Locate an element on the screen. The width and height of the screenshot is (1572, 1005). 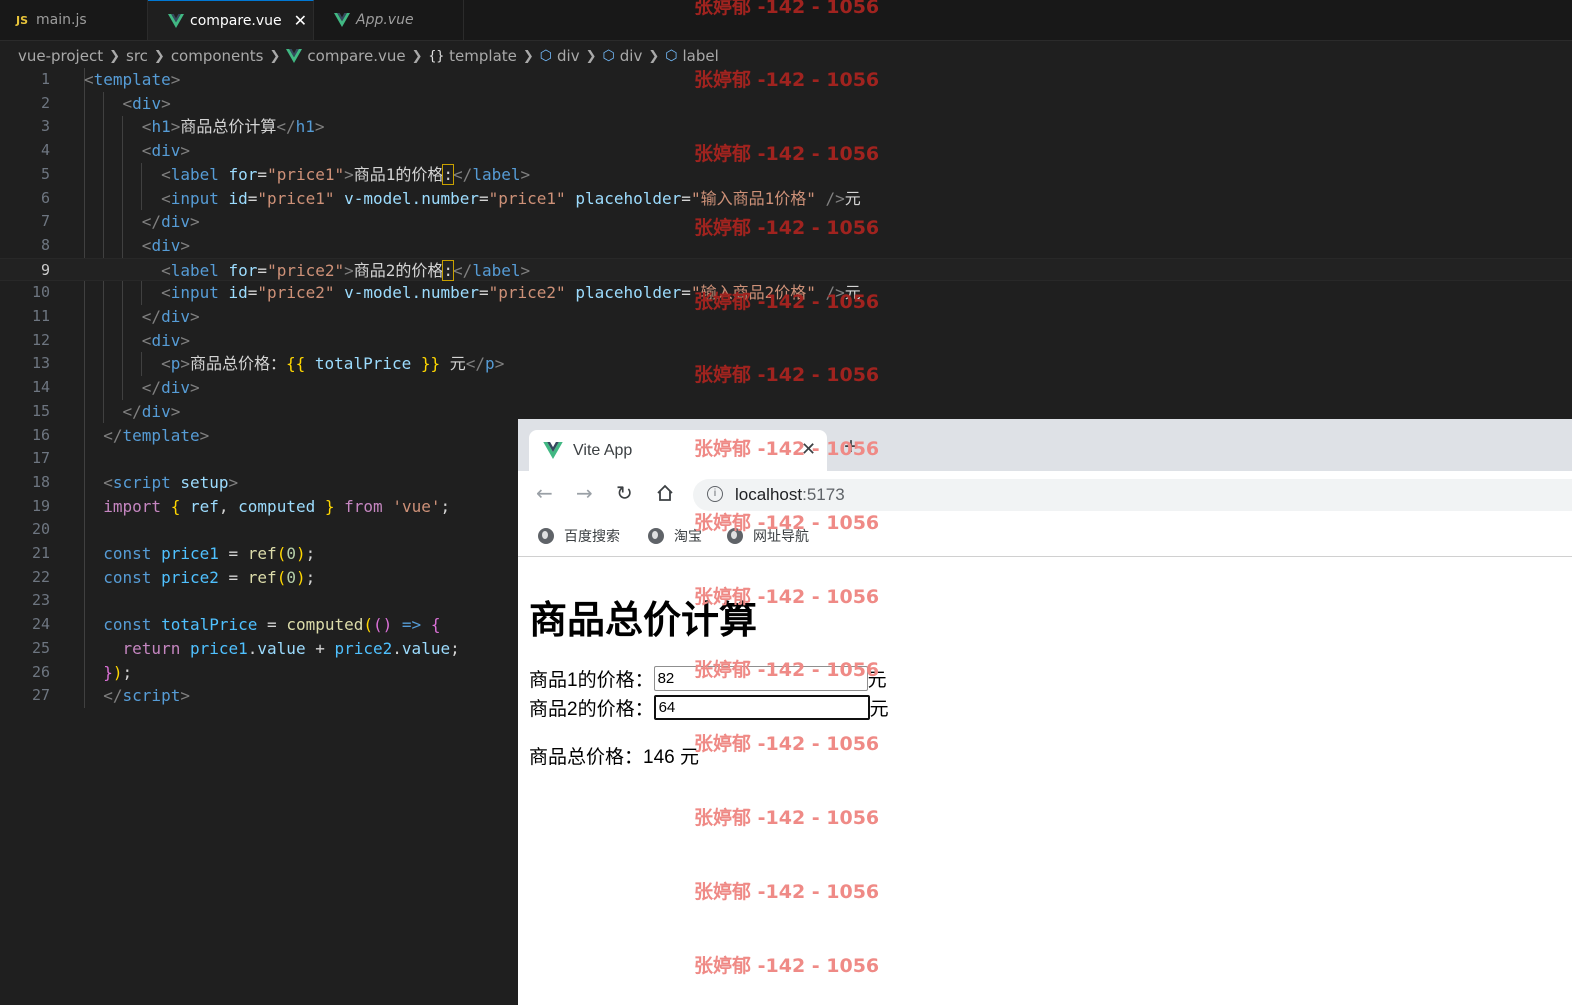
vue-logo-icon is located at coordinates (553, 450).